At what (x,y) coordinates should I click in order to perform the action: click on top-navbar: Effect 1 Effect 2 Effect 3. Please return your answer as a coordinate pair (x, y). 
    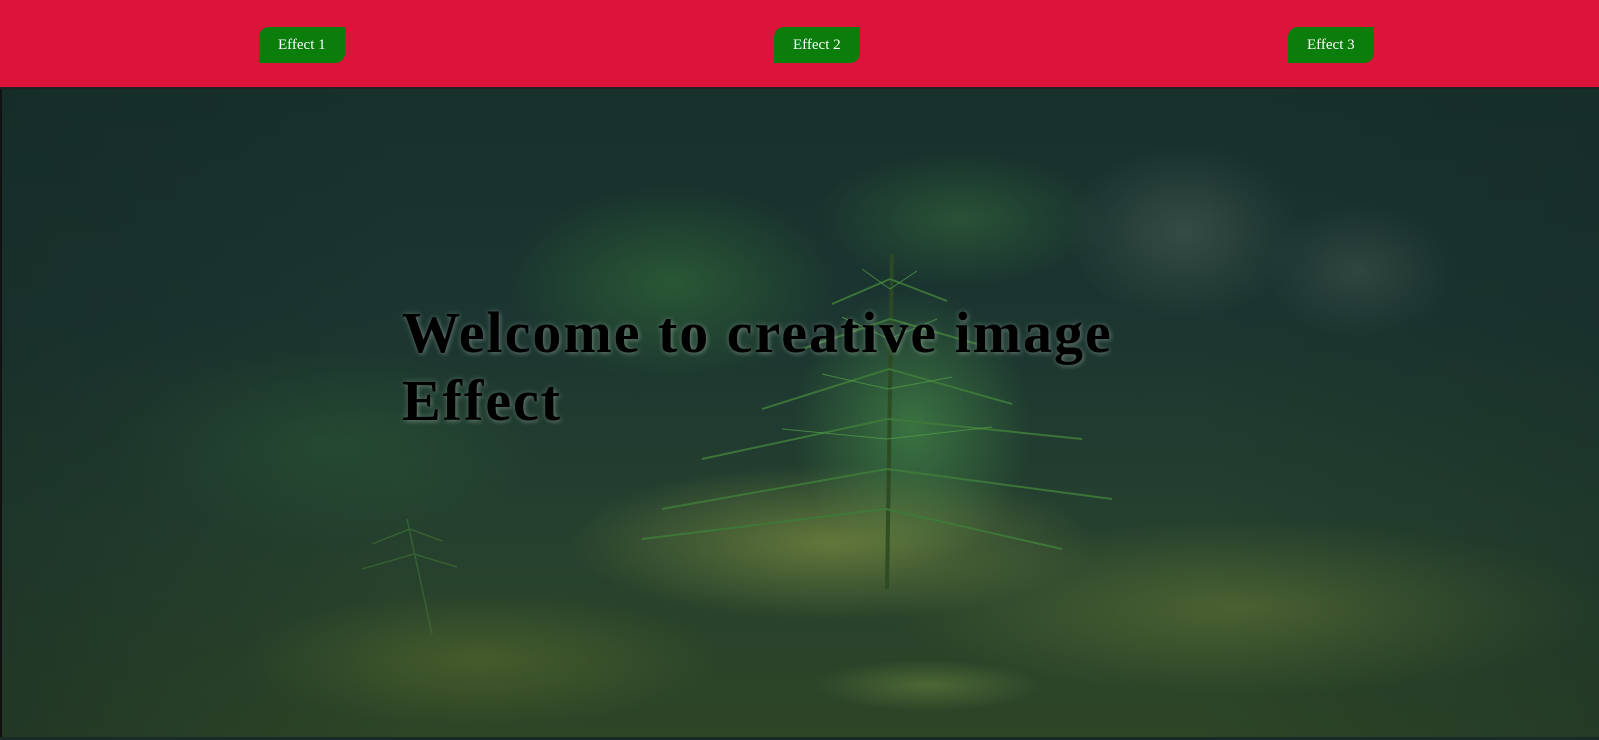
    Looking at the image, I should click on (799, 44).